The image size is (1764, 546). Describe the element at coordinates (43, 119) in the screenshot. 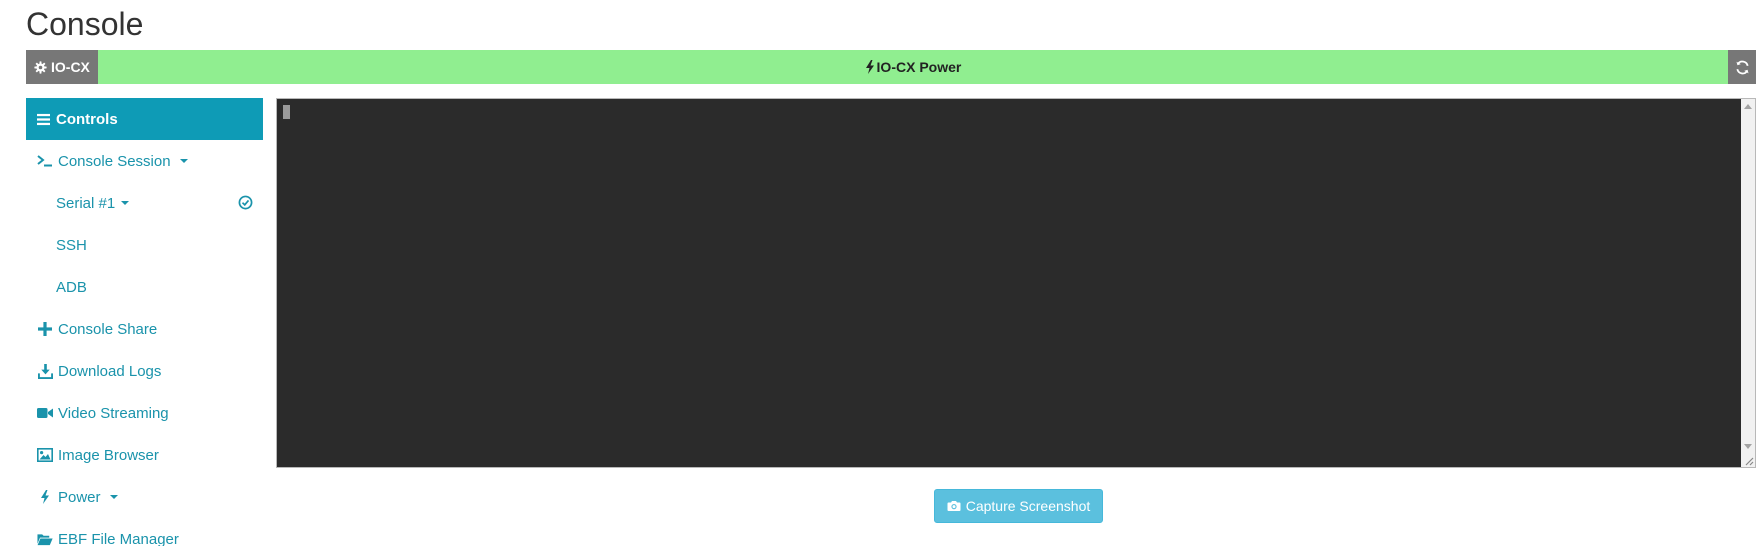

I see `list-icon` at that location.